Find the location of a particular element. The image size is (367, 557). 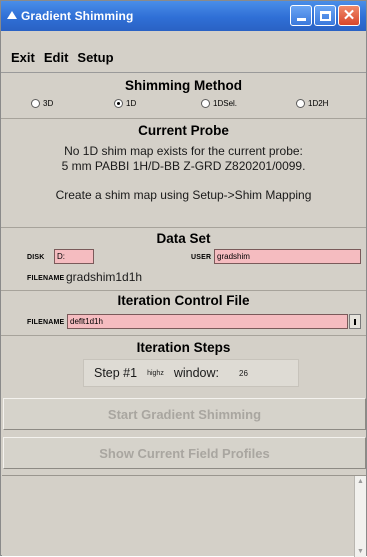

step-label: Step #1 is located at coordinates (116, 373).